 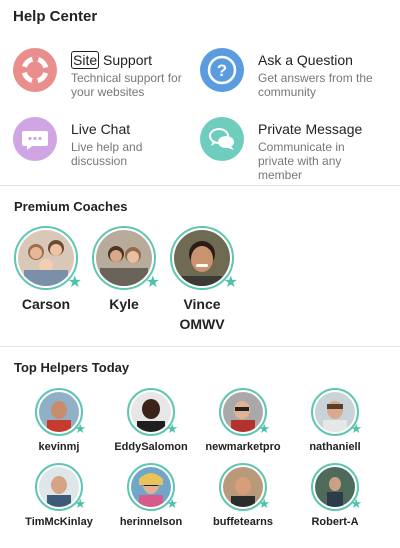 What do you see at coordinates (59, 522) in the screenshot?
I see `helper-name: TimMcKinlay` at bounding box center [59, 522].